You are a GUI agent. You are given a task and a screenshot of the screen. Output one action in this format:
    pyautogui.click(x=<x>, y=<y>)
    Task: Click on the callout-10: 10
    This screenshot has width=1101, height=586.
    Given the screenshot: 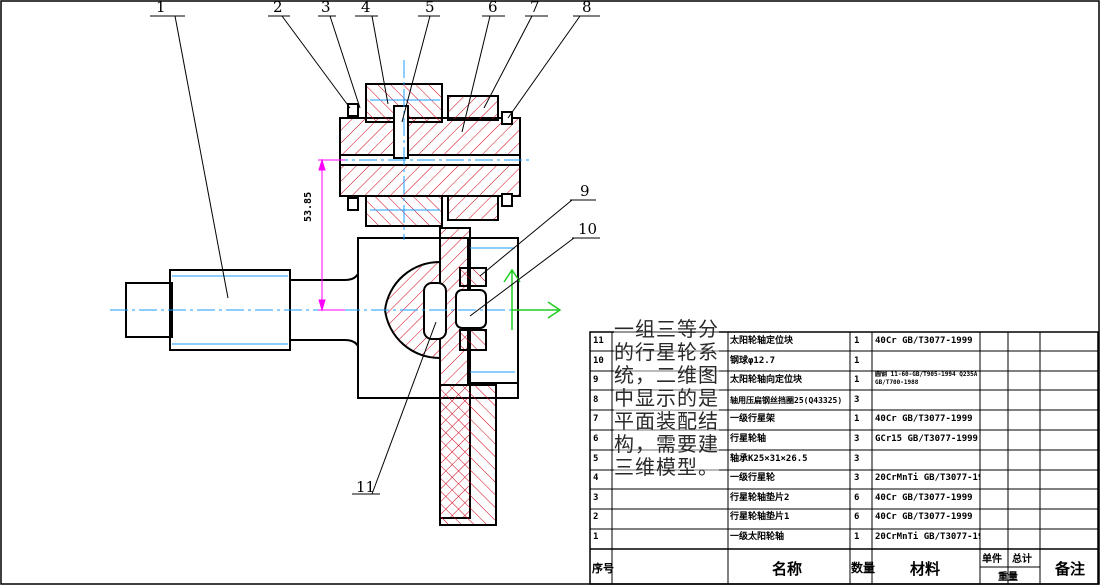 What is the action you would take?
    pyautogui.click(x=588, y=229)
    